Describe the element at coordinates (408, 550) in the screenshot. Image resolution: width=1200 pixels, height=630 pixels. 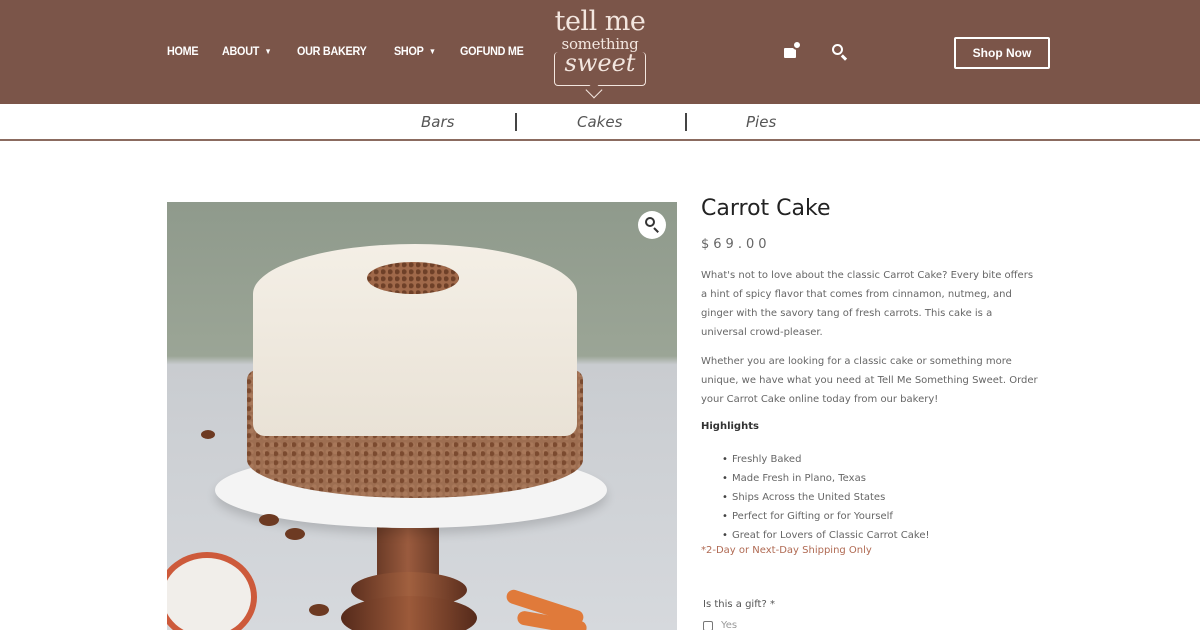
I see `cake-stand-stem` at that location.